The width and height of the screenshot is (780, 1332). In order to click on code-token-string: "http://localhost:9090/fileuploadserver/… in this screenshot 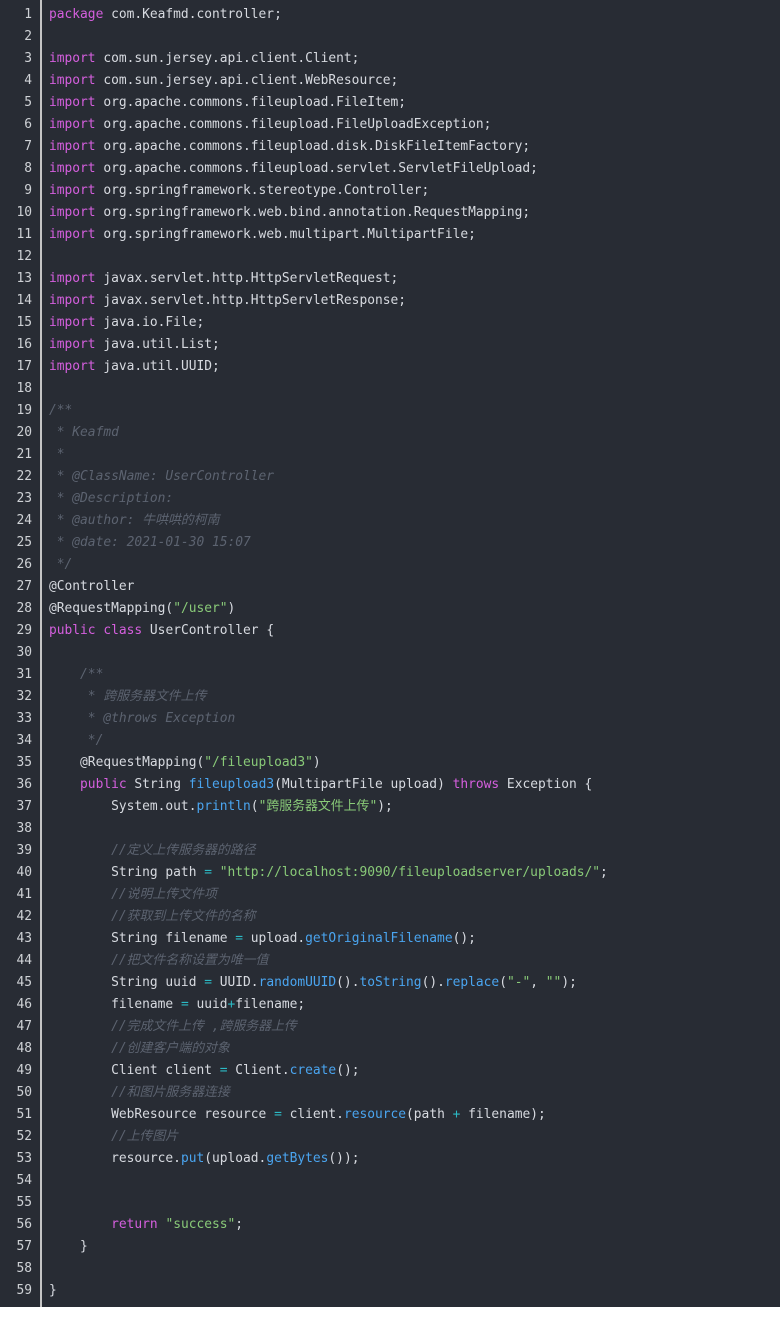, I will do `click(410, 872)`.